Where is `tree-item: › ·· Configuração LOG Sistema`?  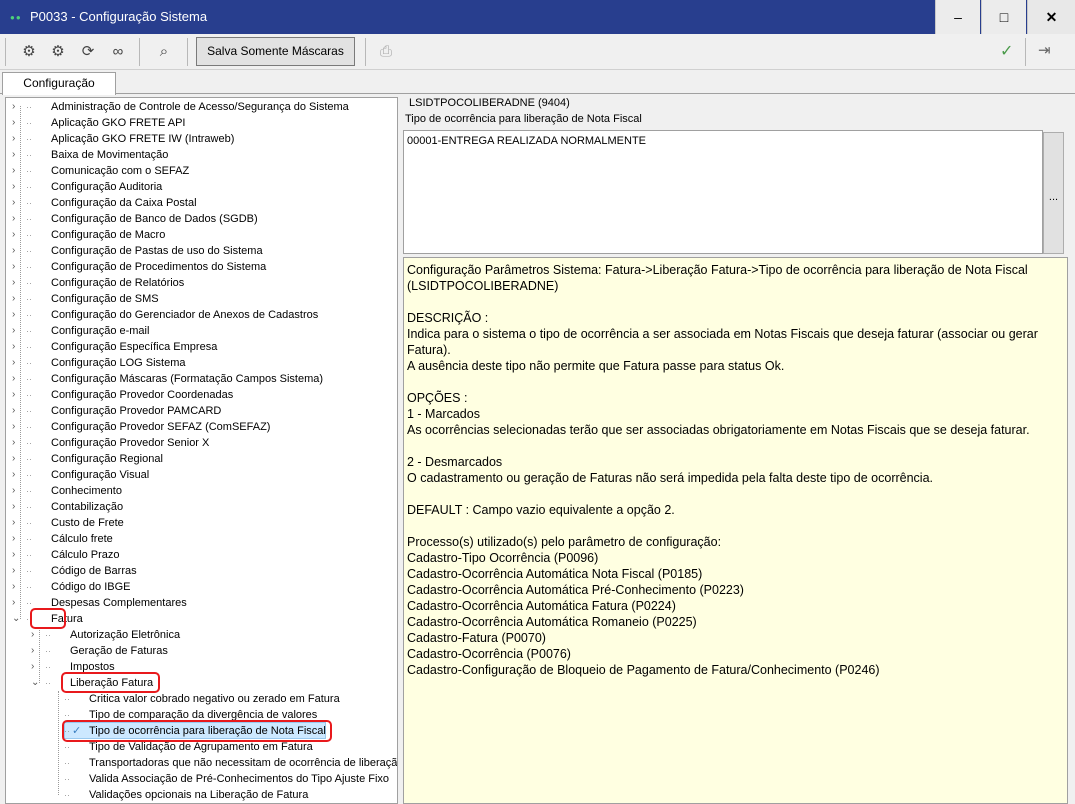
tree-item: › ·· Configuração LOG Sistema is located at coordinates (201, 363).